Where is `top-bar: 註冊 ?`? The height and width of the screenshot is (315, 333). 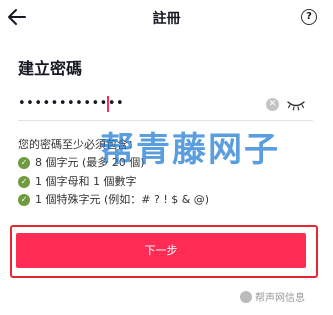
top-bar: 註冊 ? is located at coordinates (166, 18).